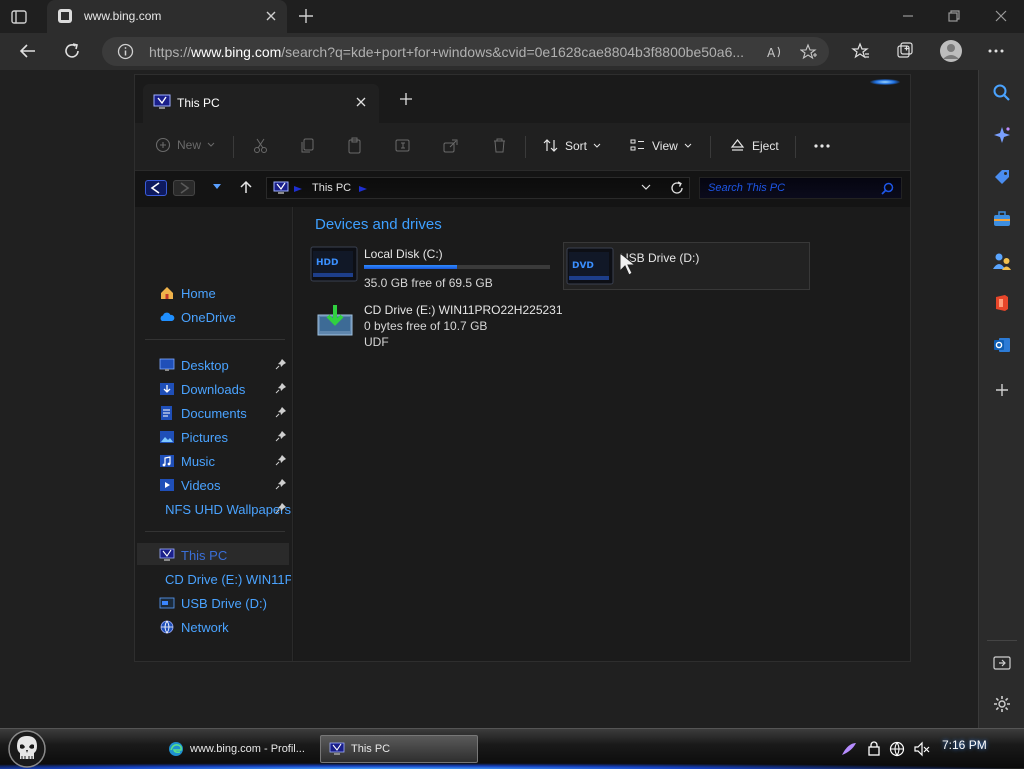  I want to click on restore-icon, so click(954, 16).